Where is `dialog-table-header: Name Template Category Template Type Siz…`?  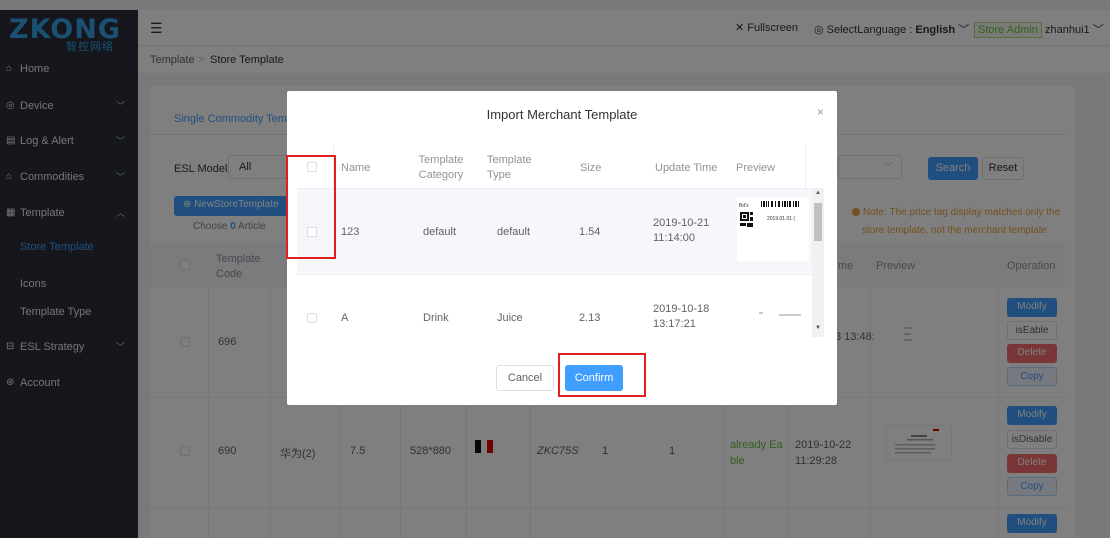
dialog-table-header: Name Template Category Template Type Siz… is located at coordinates (559, 167).